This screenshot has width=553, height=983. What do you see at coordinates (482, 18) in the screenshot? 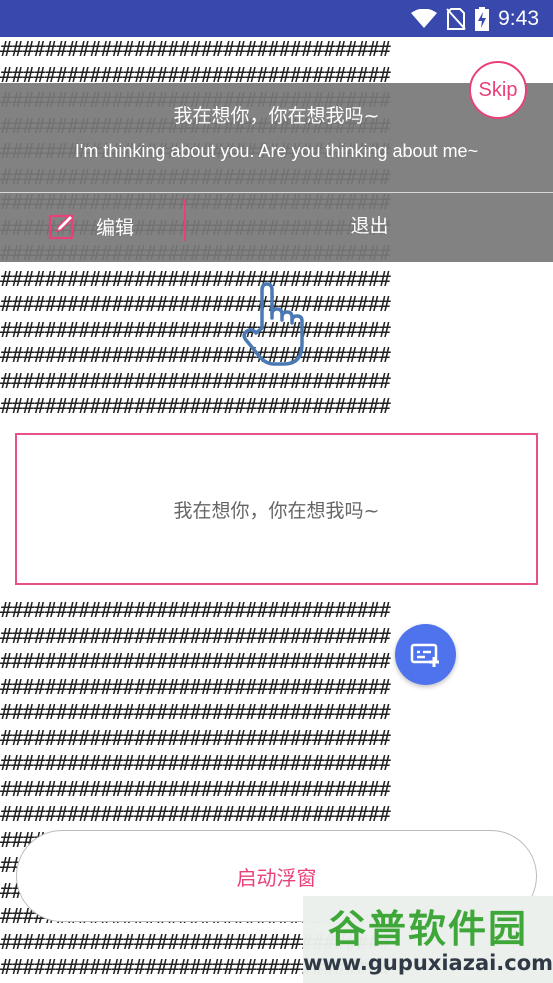
I see `battery-charging-icon` at bounding box center [482, 18].